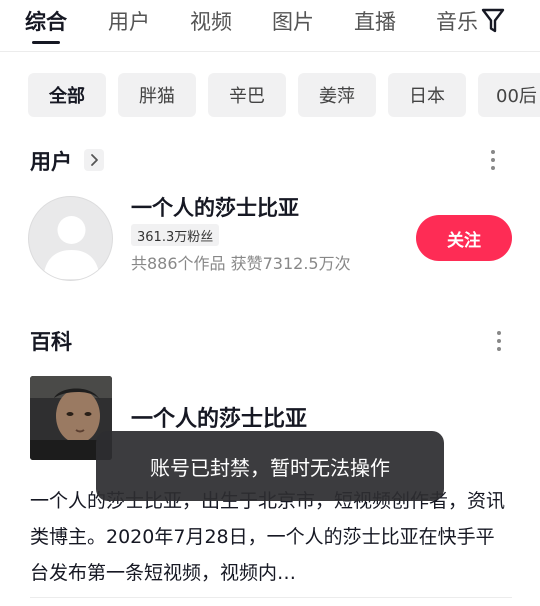 This screenshot has width=540, height=606. I want to click on search-tabs-bar: 综合 用户 视频 图片 直播 音乐, so click(270, 26).